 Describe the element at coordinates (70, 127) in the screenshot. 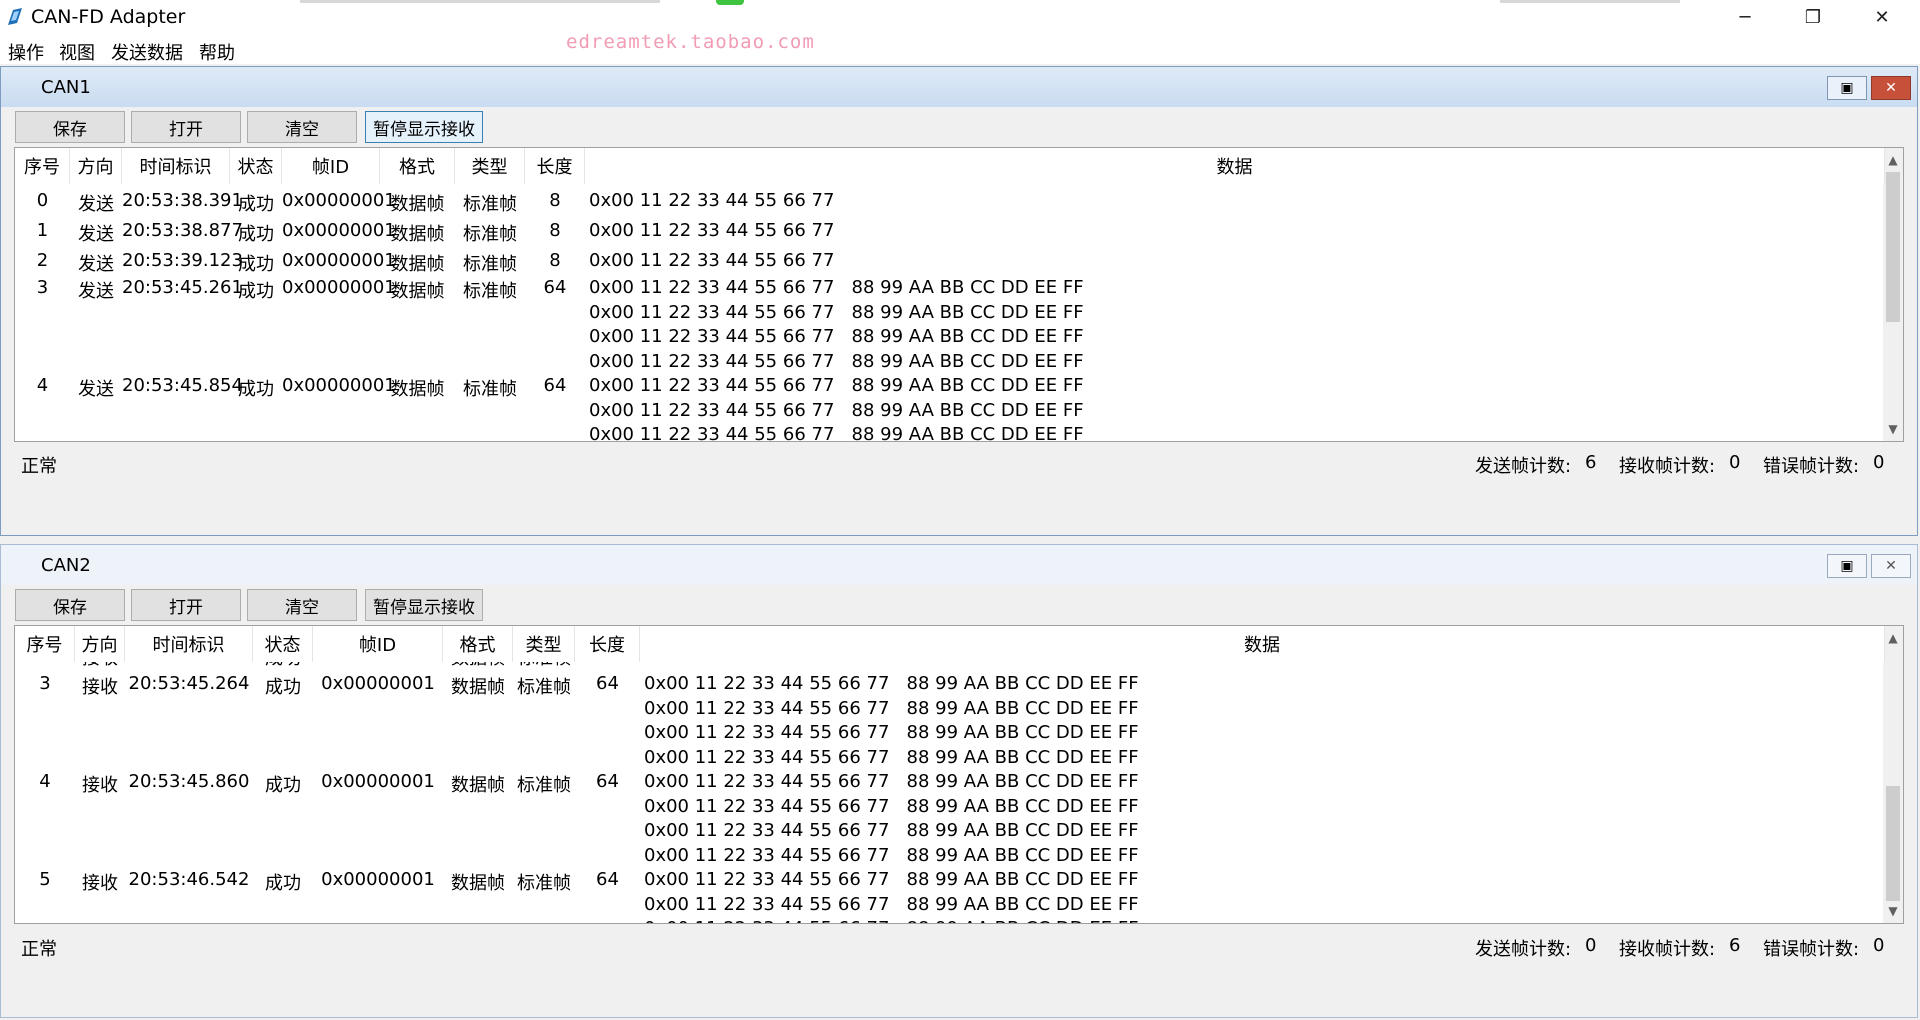

I see `can1-save-button: 保存` at that location.